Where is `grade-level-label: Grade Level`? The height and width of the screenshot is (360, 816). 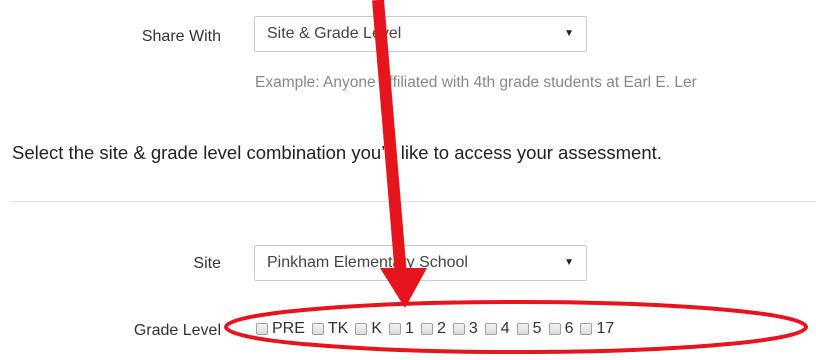
grade-level-label: Grade Level is located at coordinates (177, 330).